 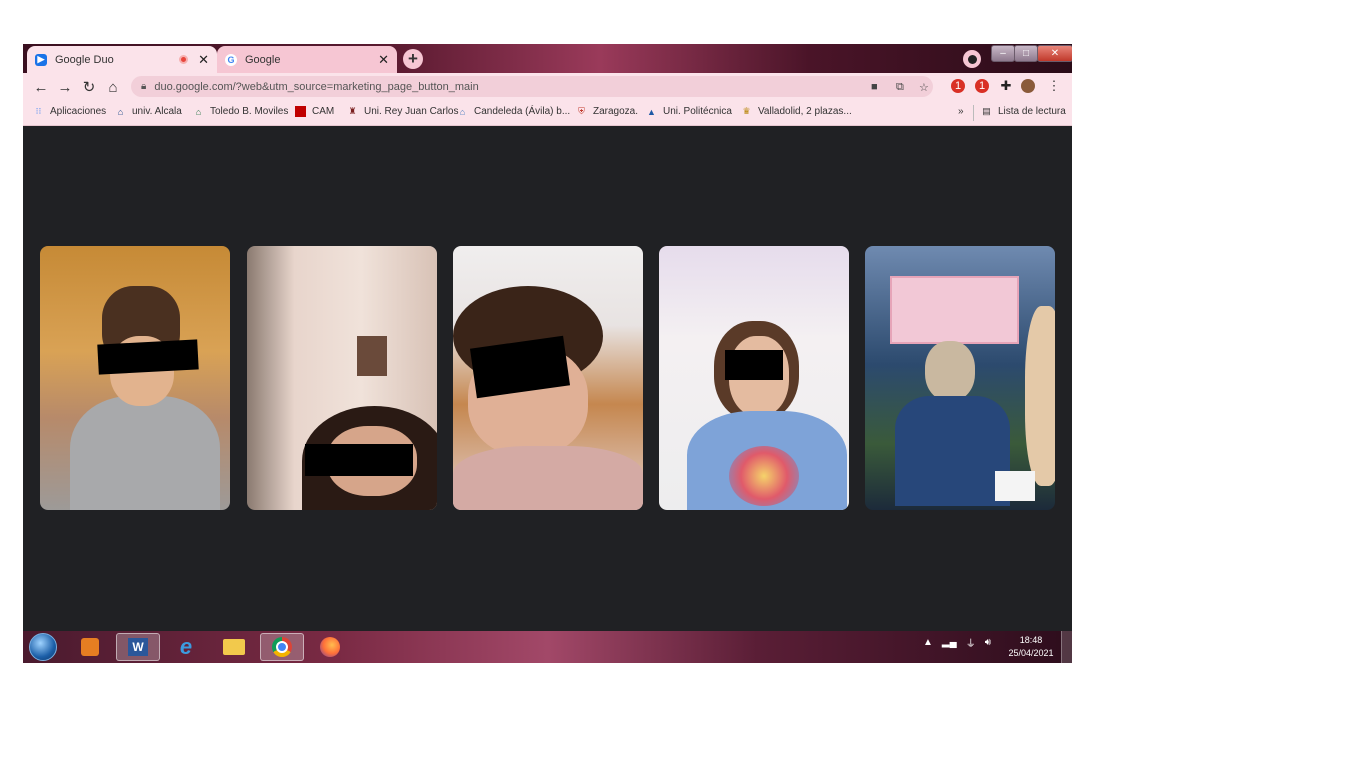 I want to click on bookmark-label: Zaragoza., so click(x=616, y=111).